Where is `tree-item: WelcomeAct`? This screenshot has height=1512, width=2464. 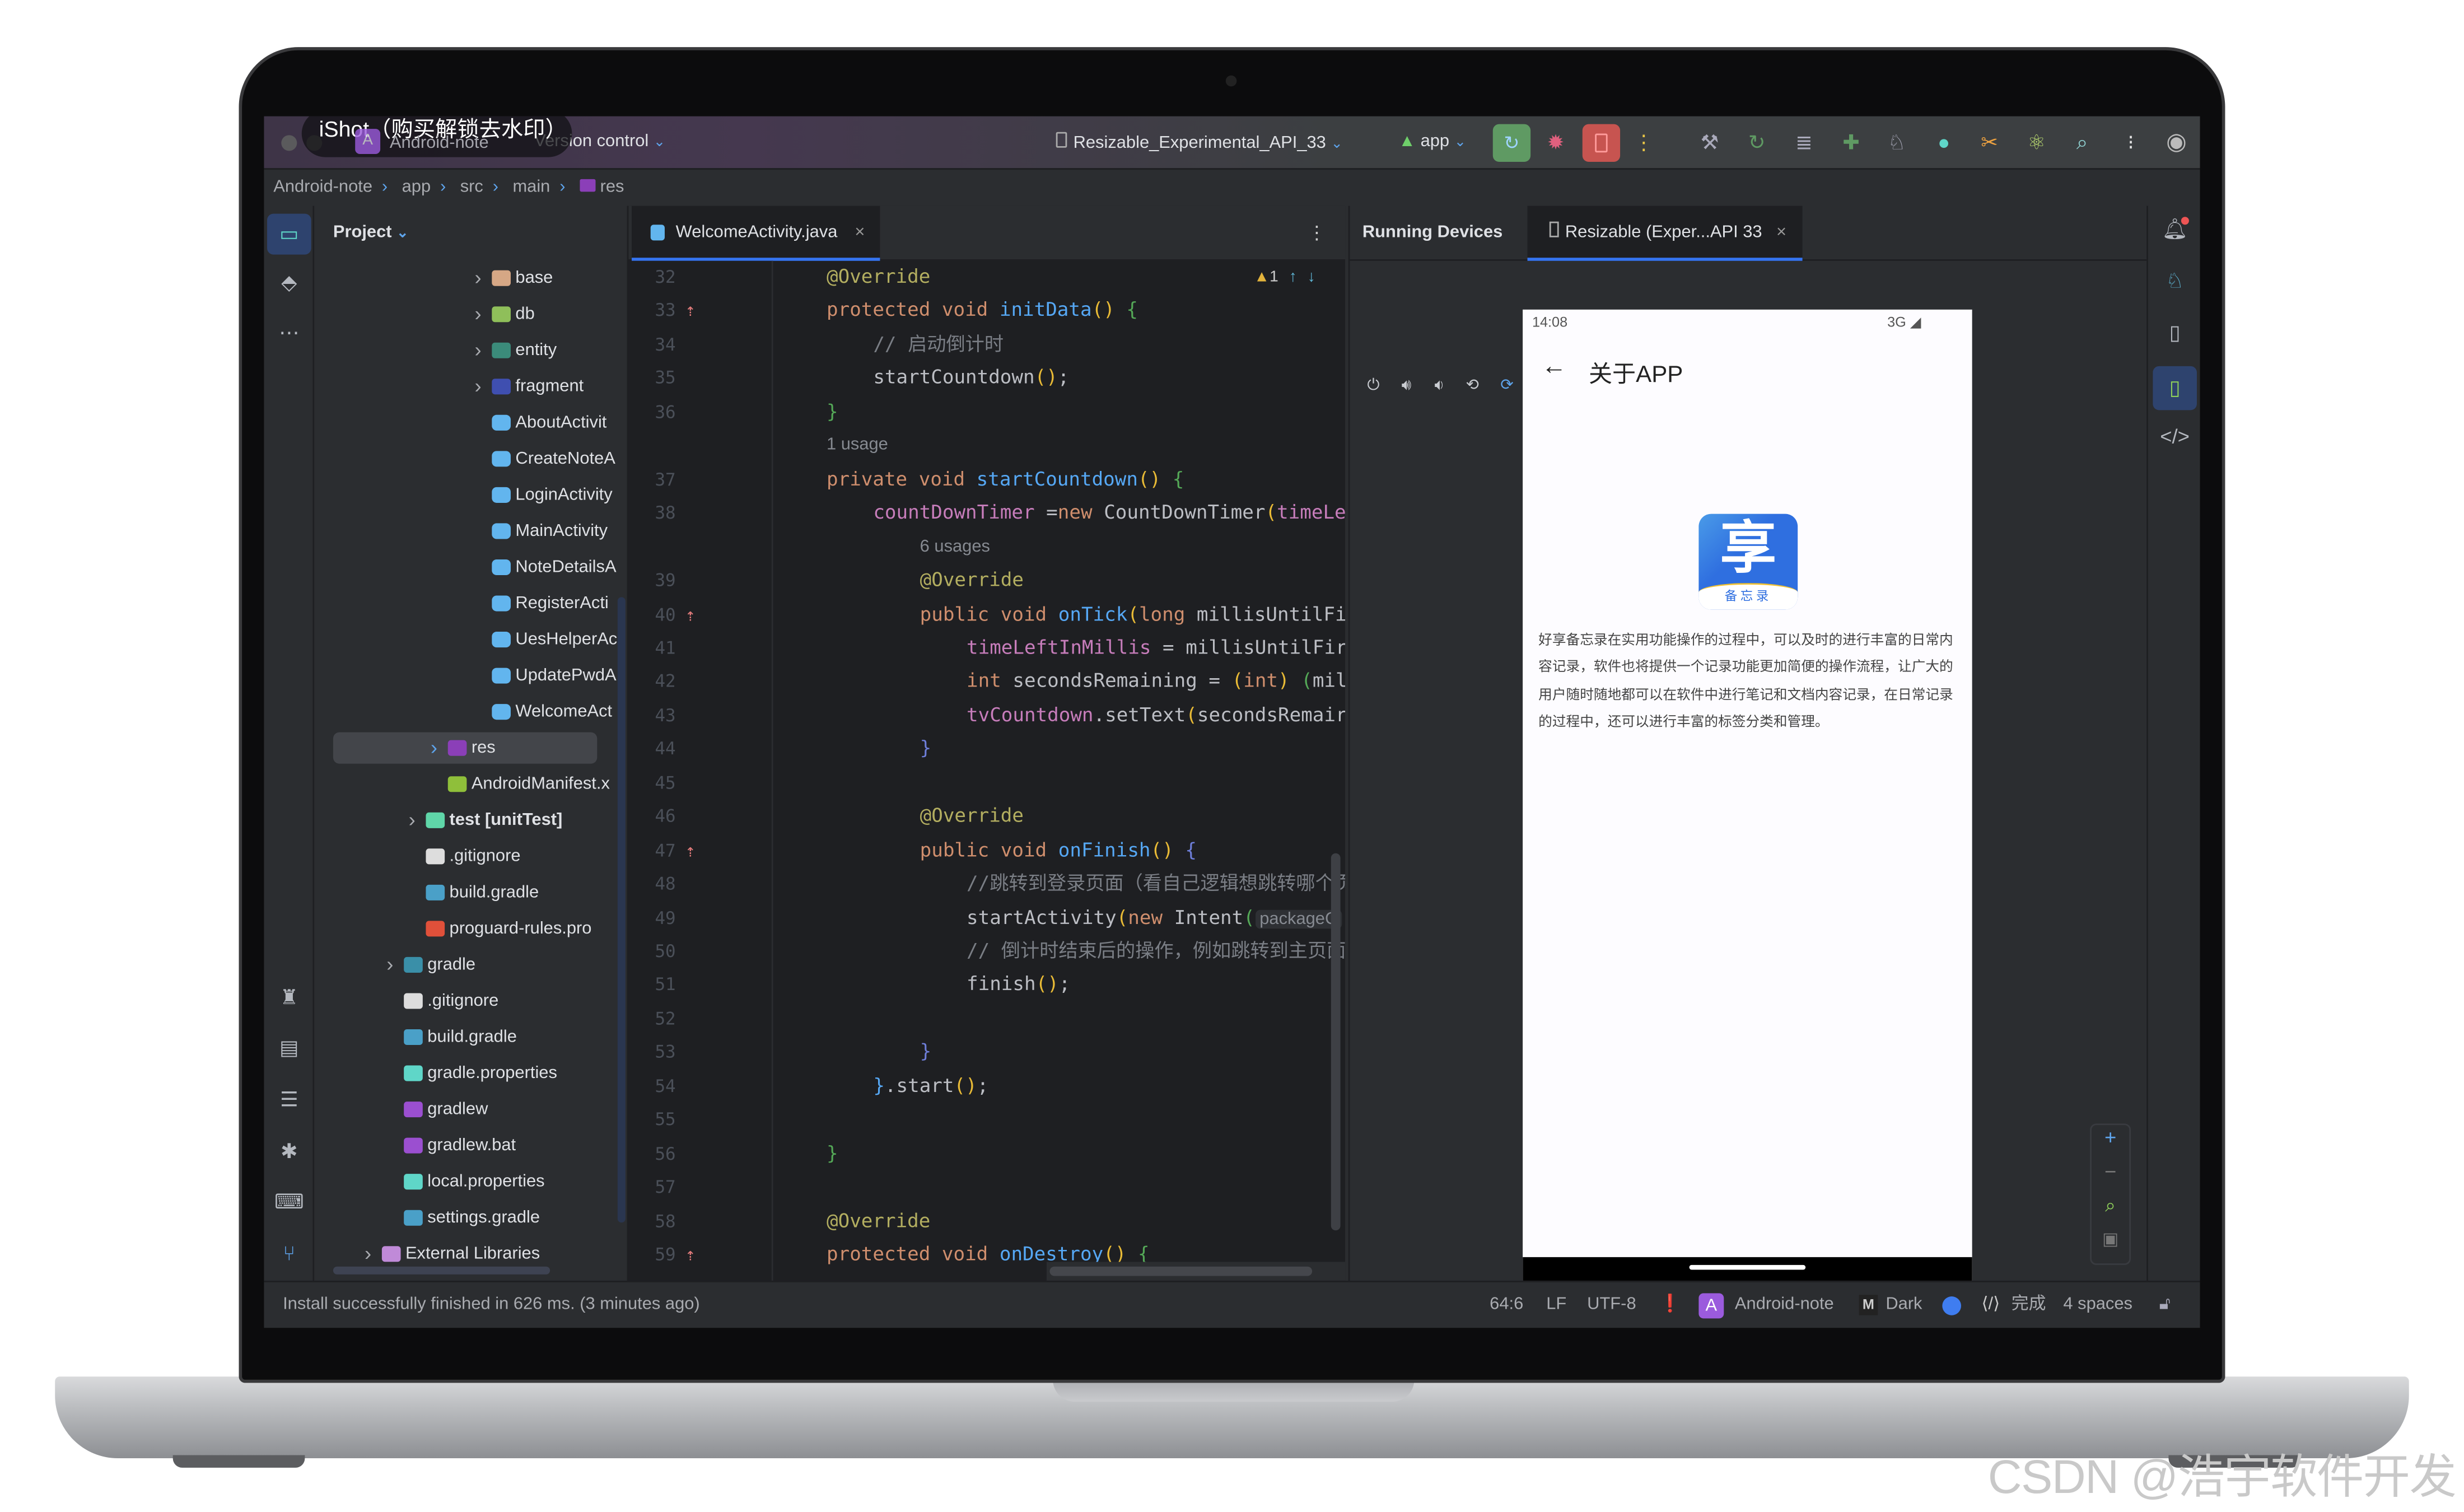 tree-item: WelcomeAct is located at coordinates (464, 712).